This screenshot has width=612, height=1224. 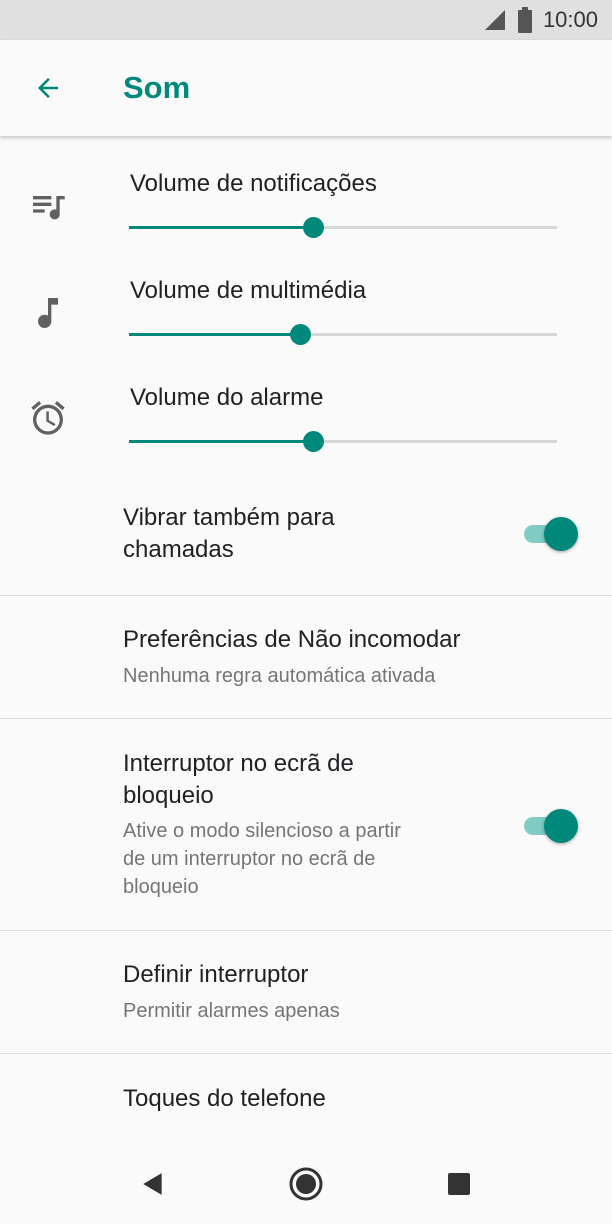 What do you see at coordinates (292, 639) in the screenshot?
I see `pref-title: Preferências de Não incomodar` at bounding box center [292, 639].